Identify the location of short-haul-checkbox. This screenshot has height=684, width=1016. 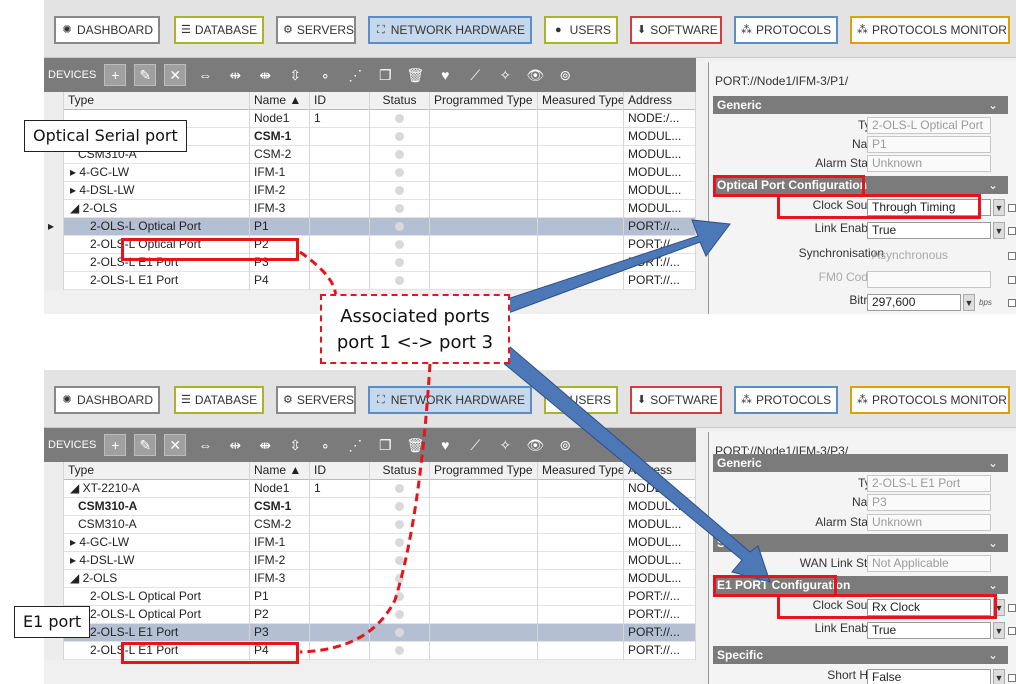
(1012, 678).